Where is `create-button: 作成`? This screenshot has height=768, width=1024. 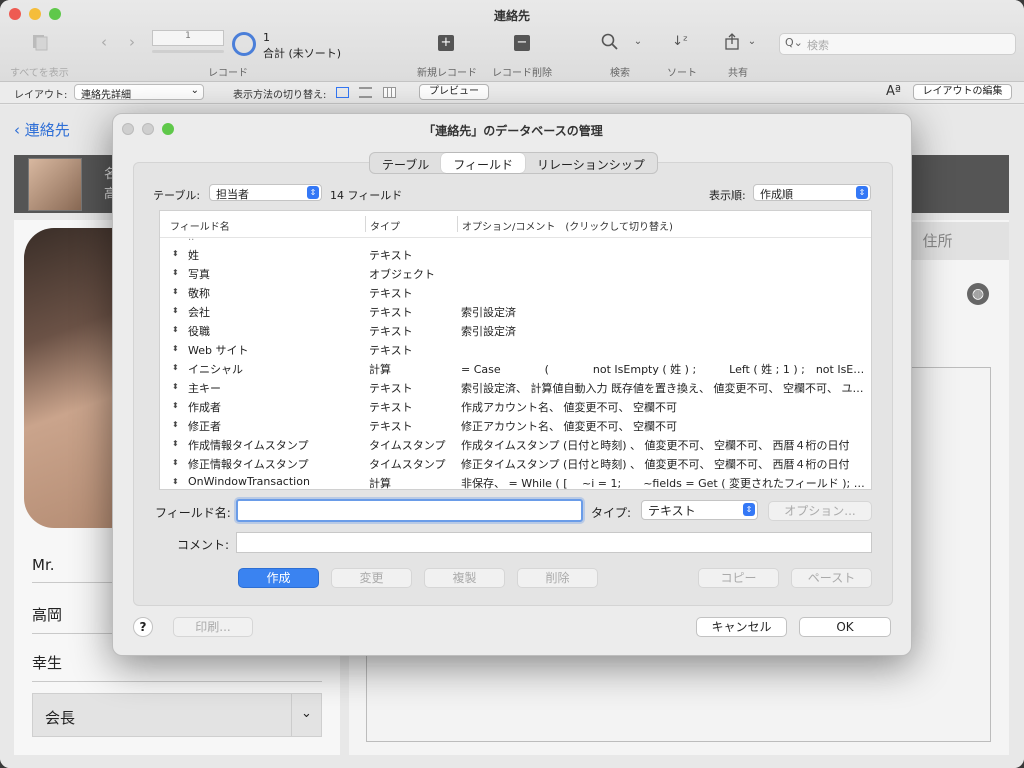 create-button: 作成 is located at coordinates (278, 578).